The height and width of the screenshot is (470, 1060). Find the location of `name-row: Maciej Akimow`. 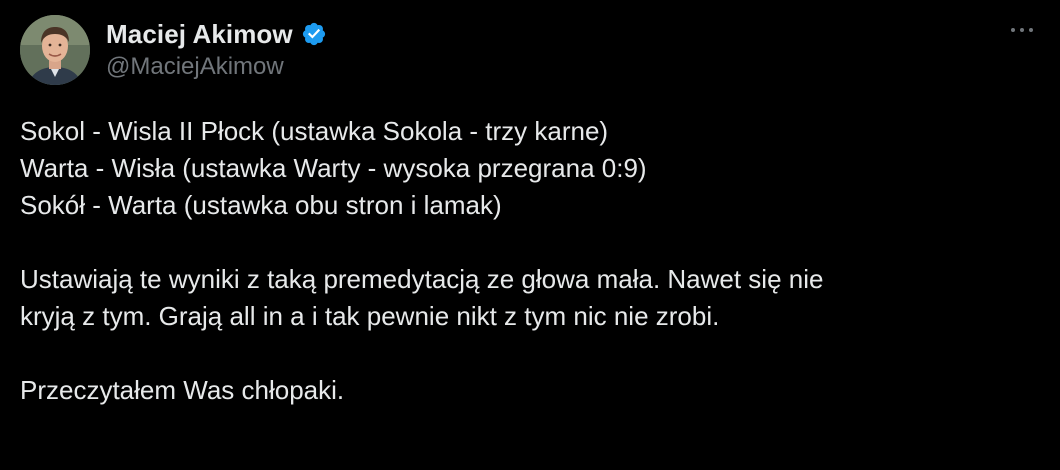

name-row: Maciej Akimow is located at coordinates (216, 34).